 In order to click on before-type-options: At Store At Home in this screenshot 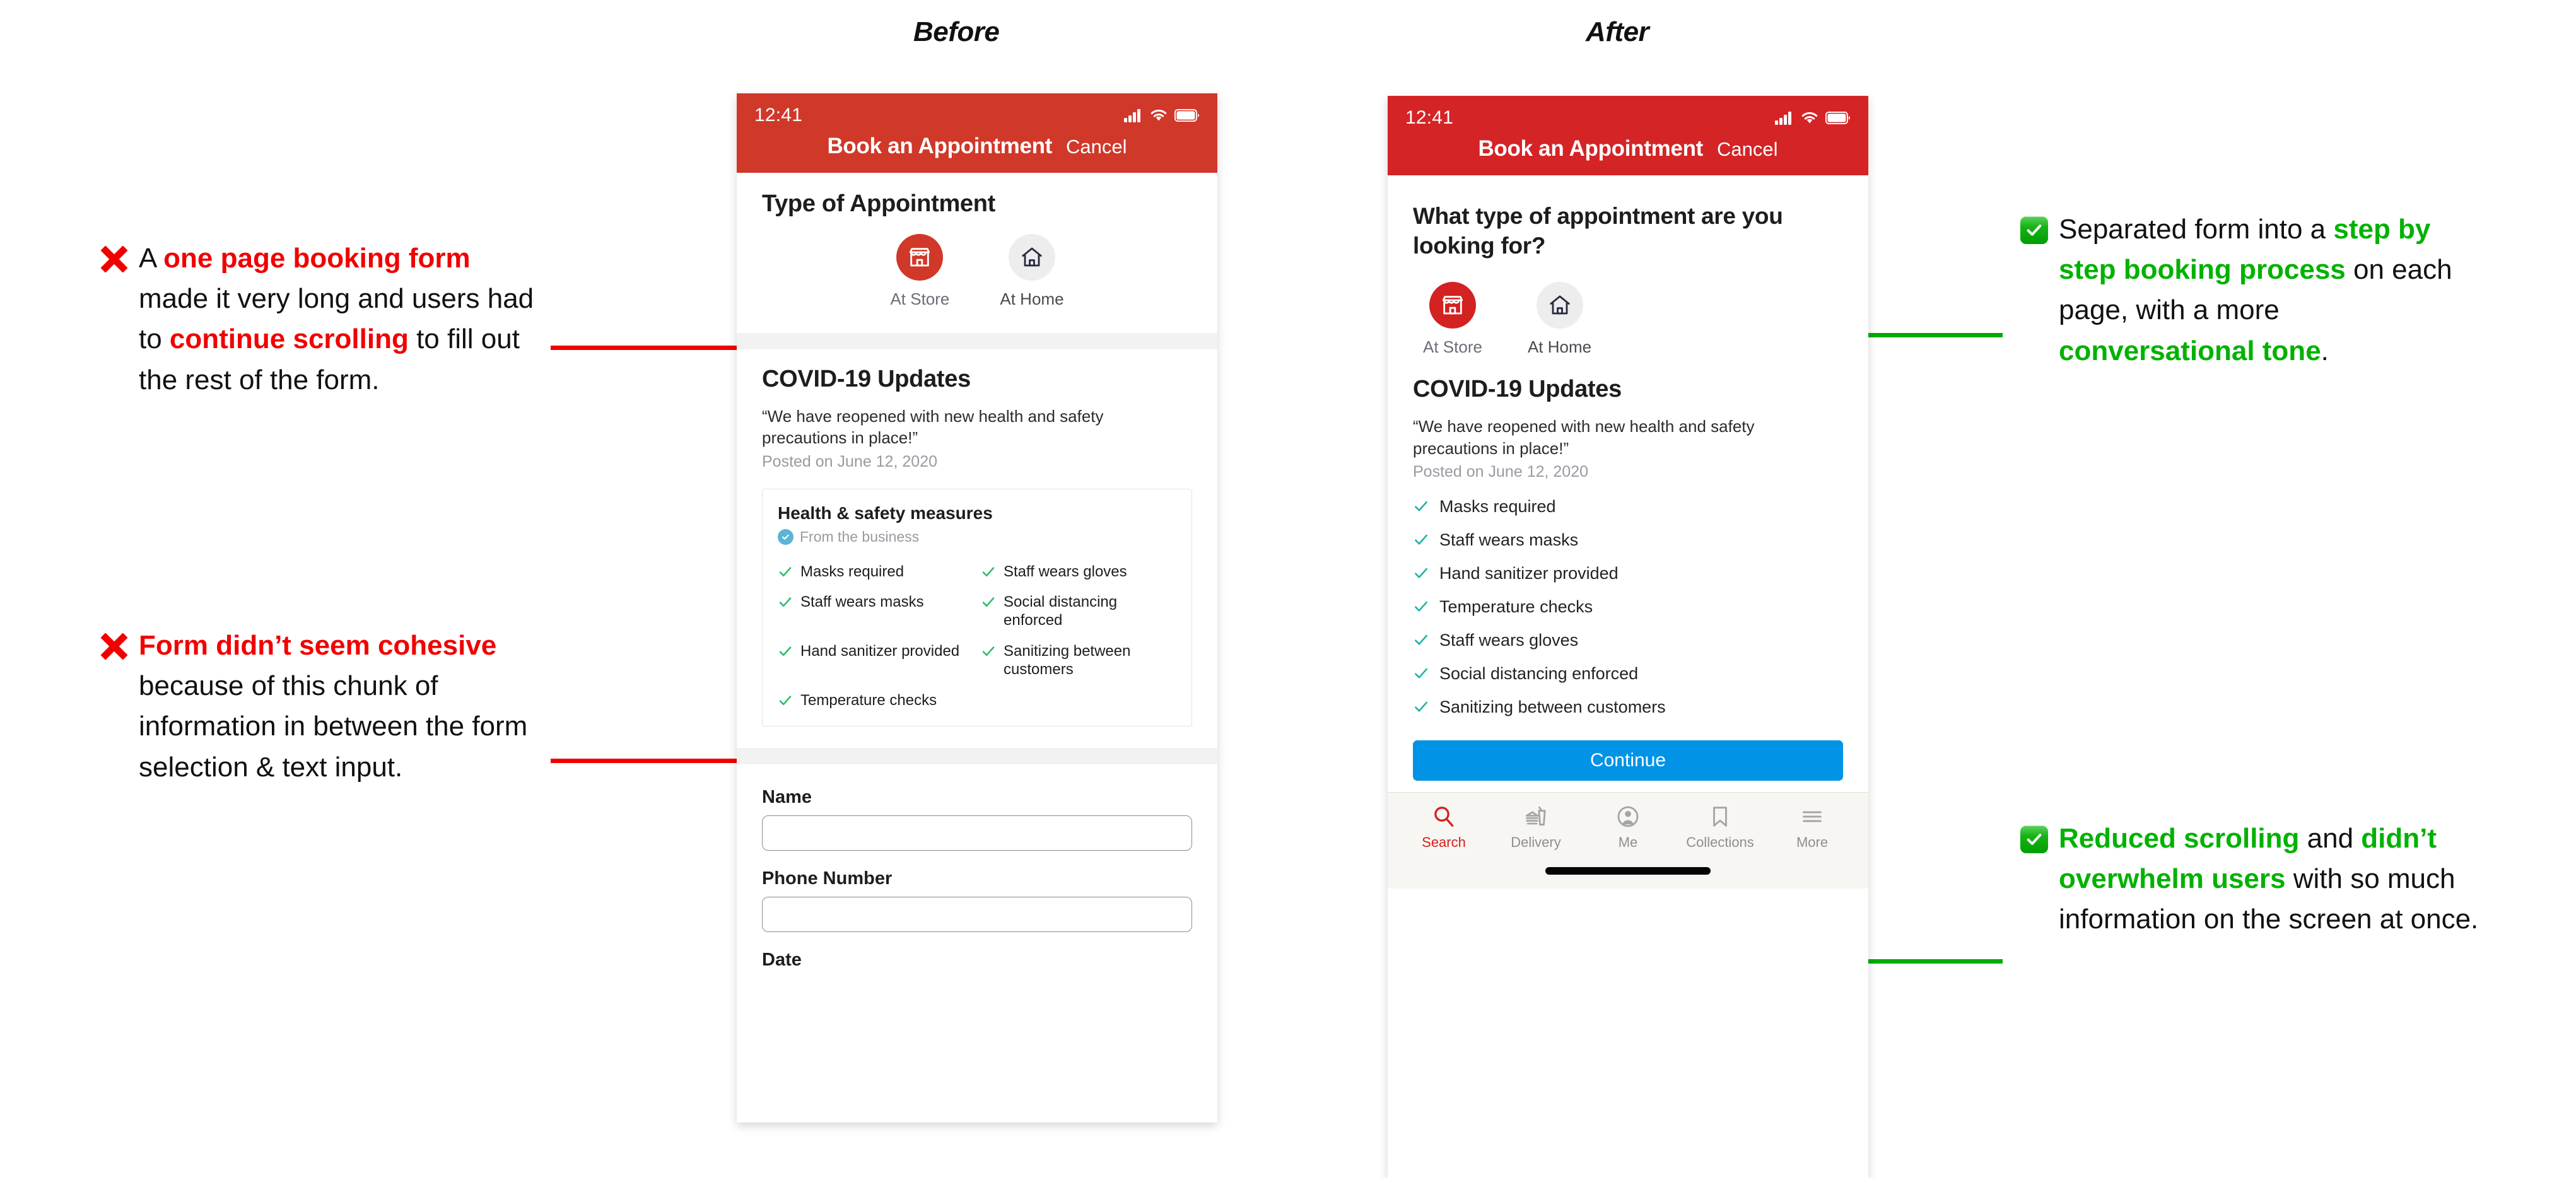, I will do `click(977, 275)`.